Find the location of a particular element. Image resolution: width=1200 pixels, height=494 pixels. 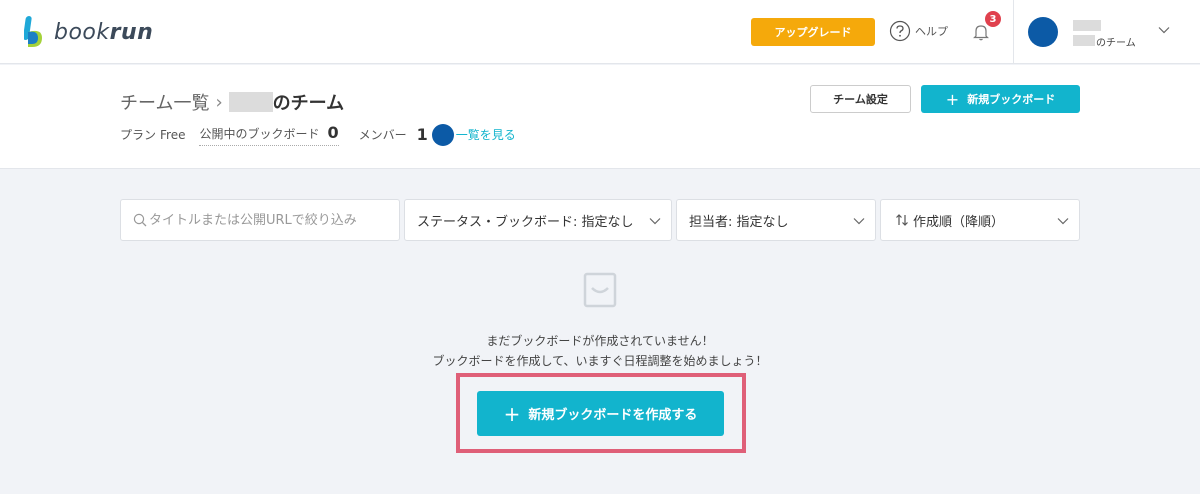

sort-icon is located at coordinates (902, 220).